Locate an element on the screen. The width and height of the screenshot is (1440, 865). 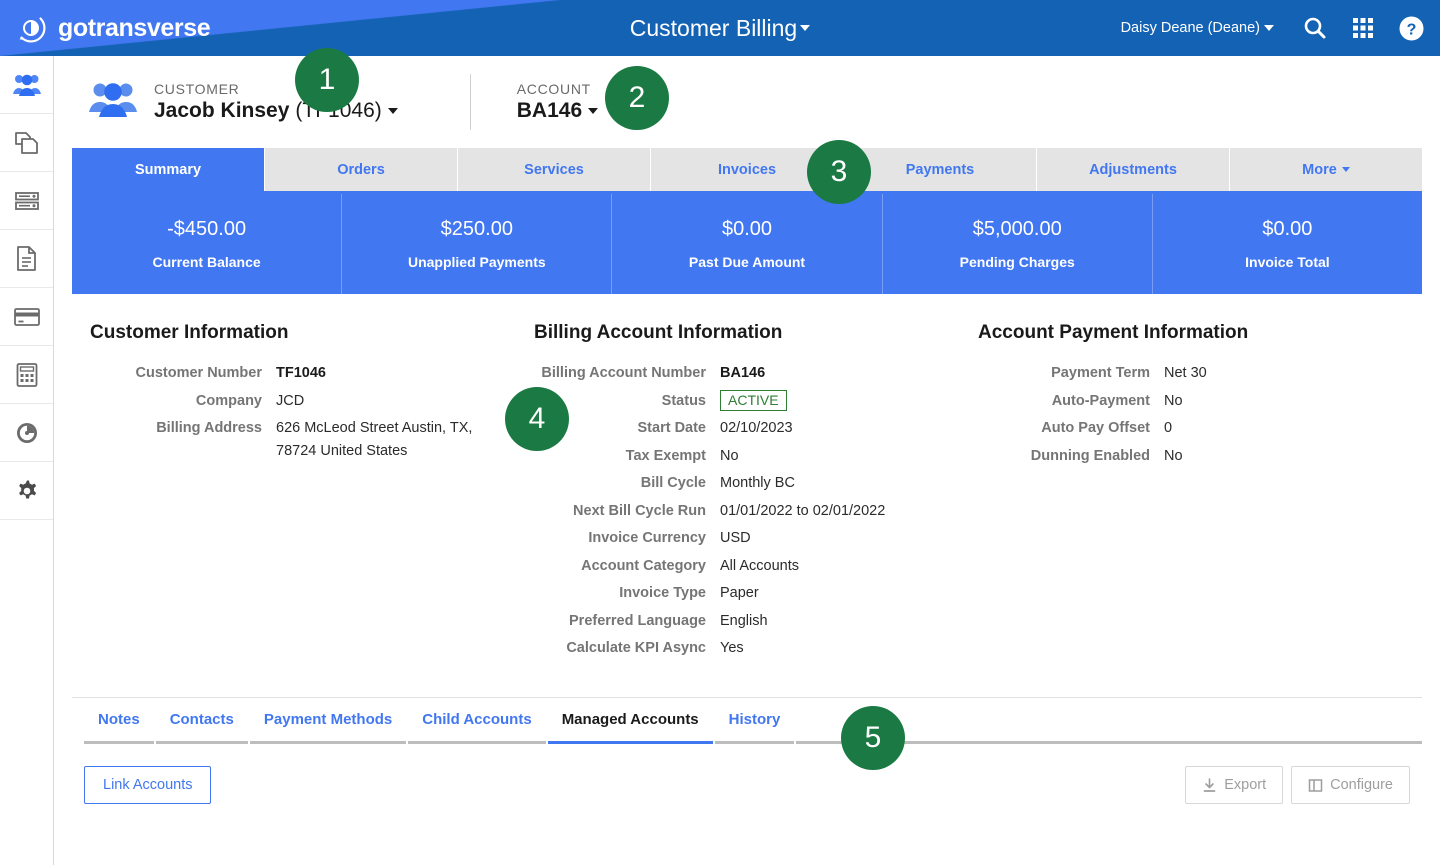
credit-card-icon is located at coordinates (26, 316).